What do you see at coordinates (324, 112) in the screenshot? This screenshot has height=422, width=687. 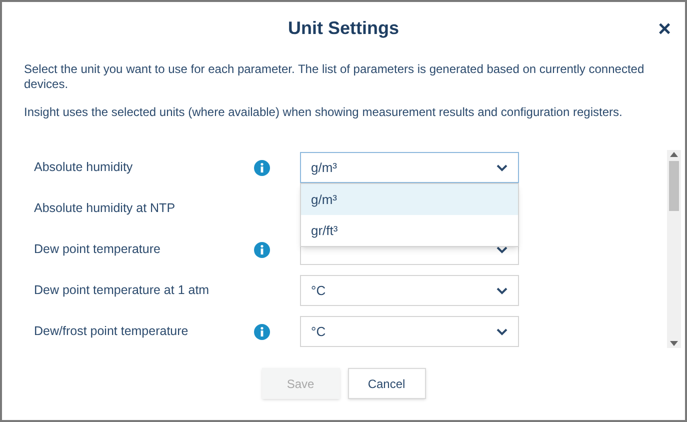 I see `intro-text: Insight uses the selected units (where available) when showing measurement results and configuration registers.` at bounding box center [324, 112].